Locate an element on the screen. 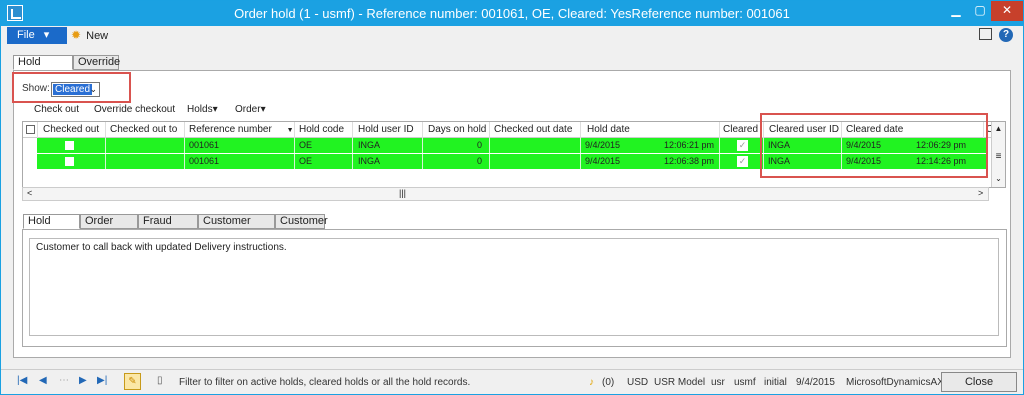 The width and height of the screenshot is (1024, 395). sun-icon: ✹ is located at coordinates (76, 35).